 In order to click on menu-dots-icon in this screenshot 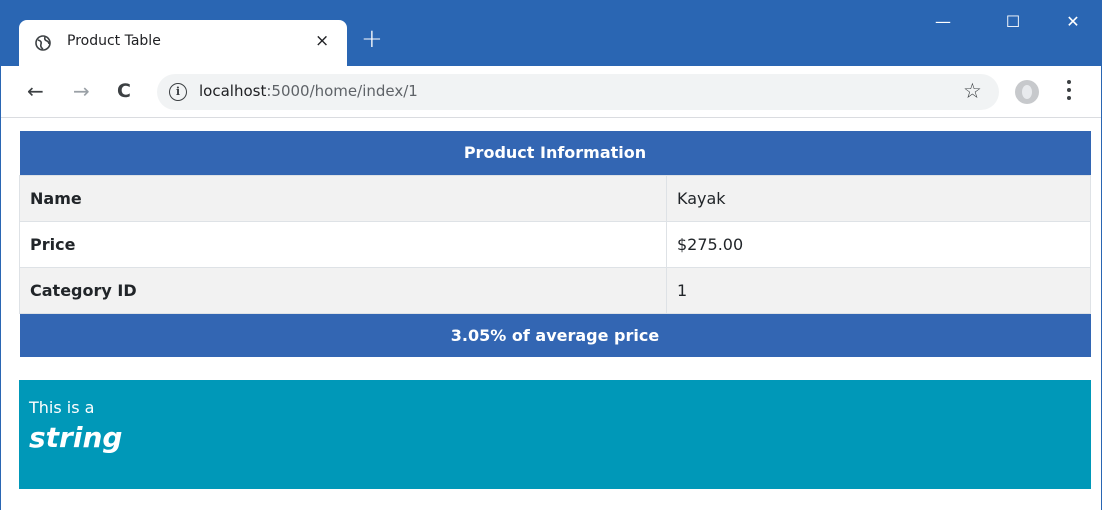, I will do `click(1069, 90)`.